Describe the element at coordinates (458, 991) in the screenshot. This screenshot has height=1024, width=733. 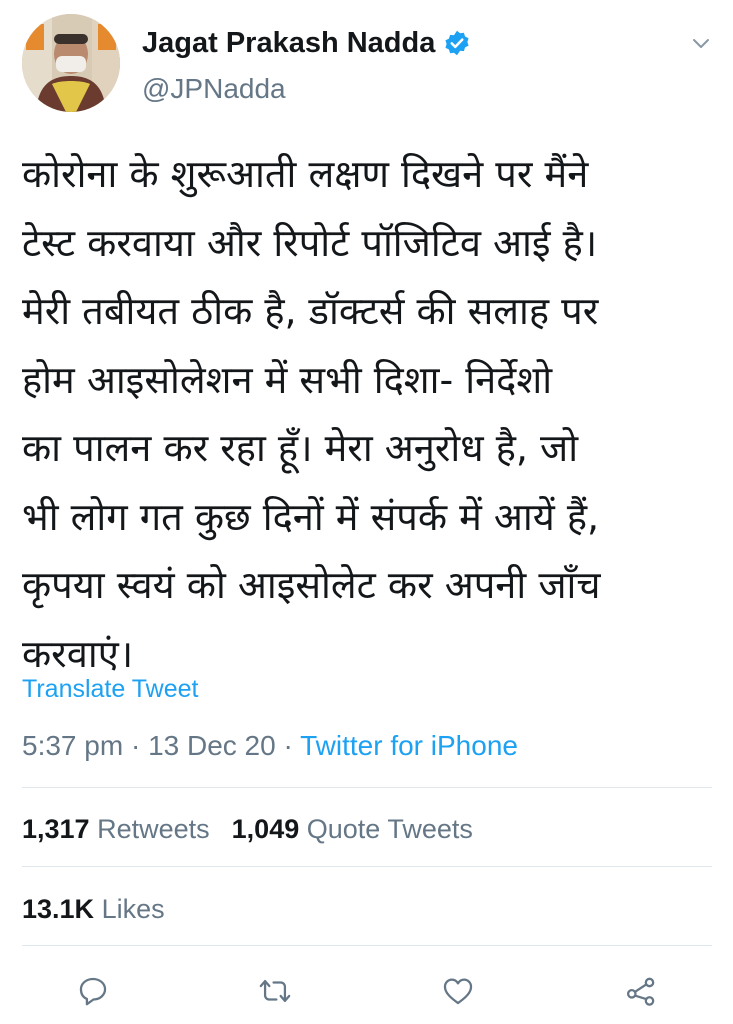
I see `heart-icon` at that location.